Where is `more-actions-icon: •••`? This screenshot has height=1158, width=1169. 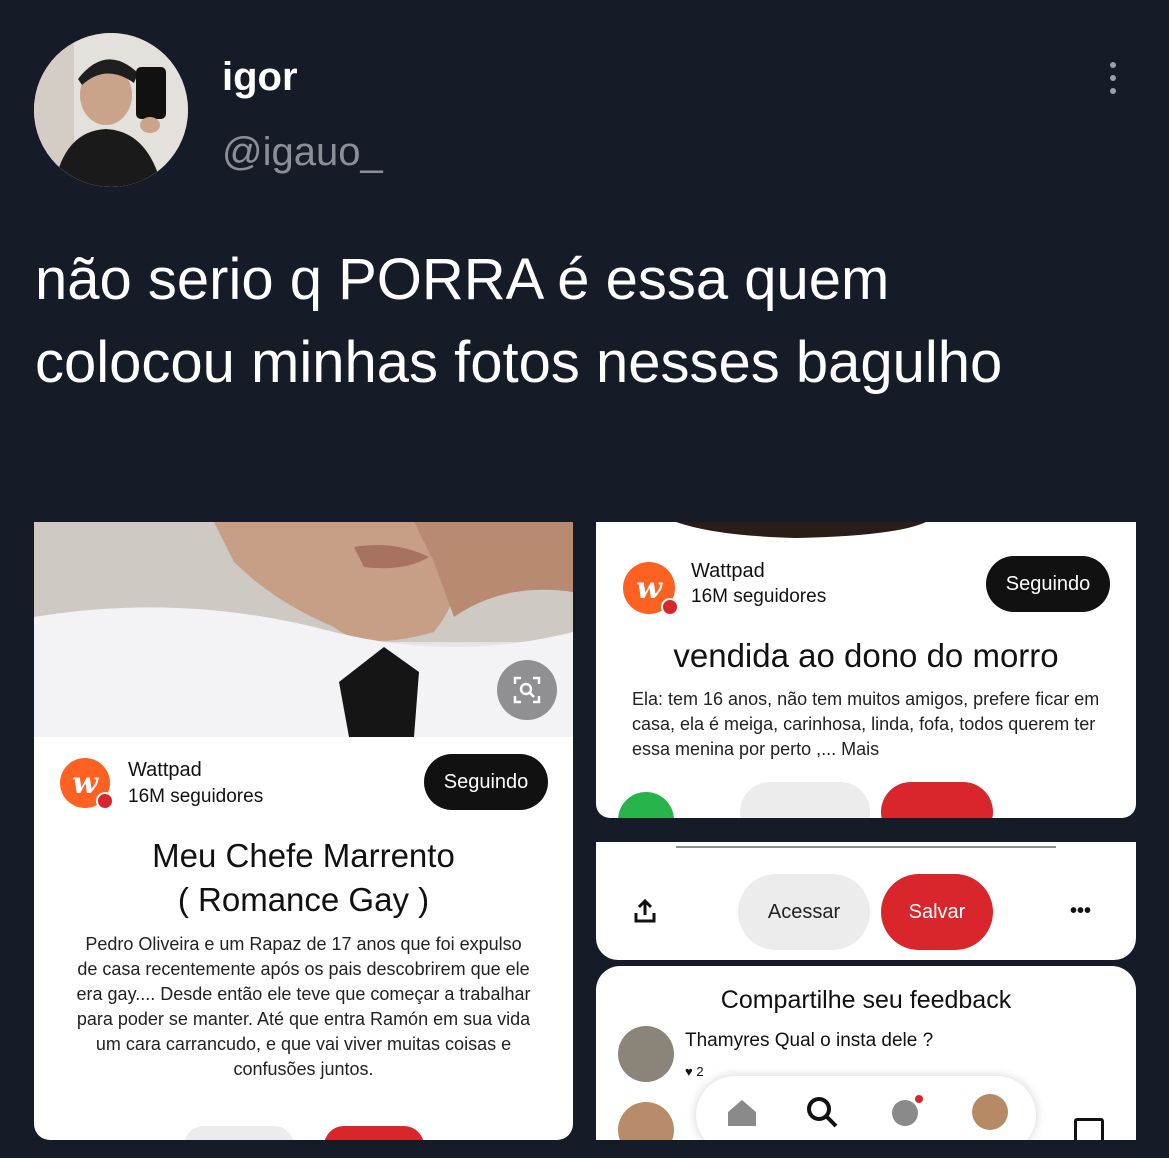
more-actions-icon: ••• is located at coordinates (1080, 911).